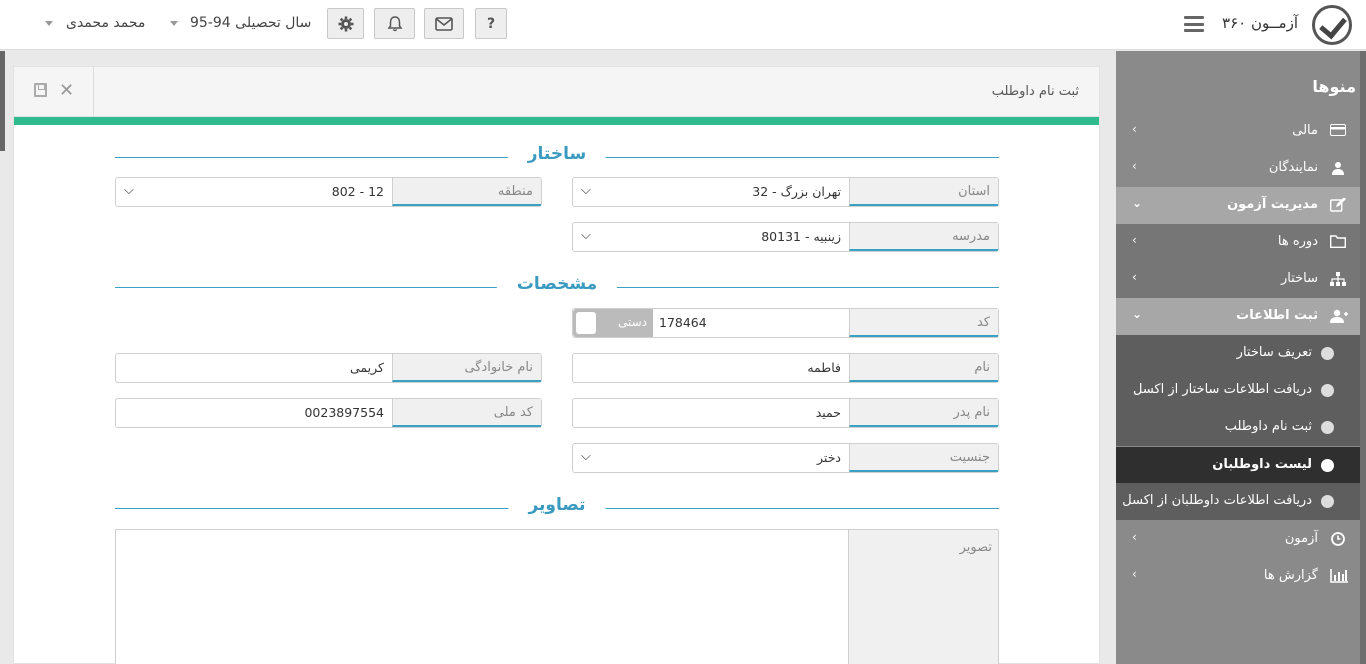 The width and height of the screenshot is (1366, 664). I want to click on section-title: تصاویر, so click(557, 505).